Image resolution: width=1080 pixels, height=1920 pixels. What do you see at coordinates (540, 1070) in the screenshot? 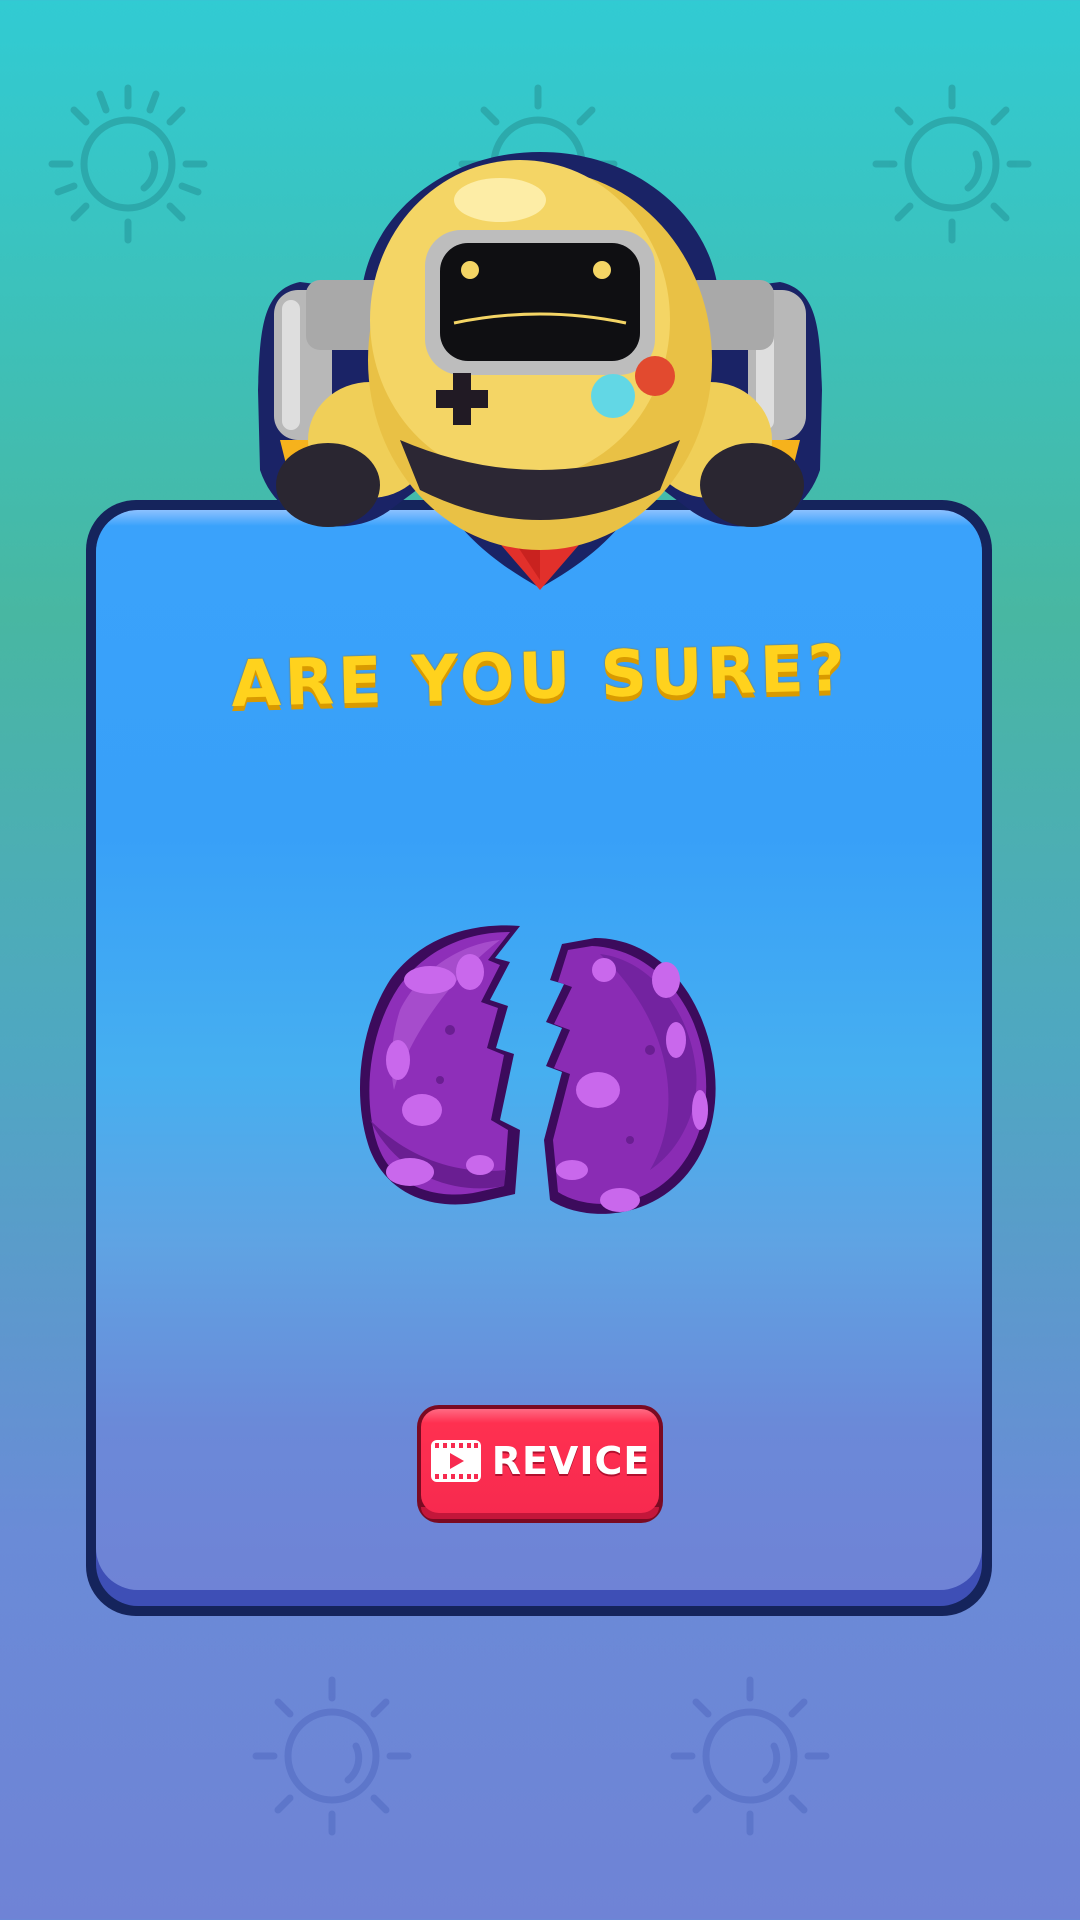
I see `cracked-egg-image` at bounding box center [540, 1070].